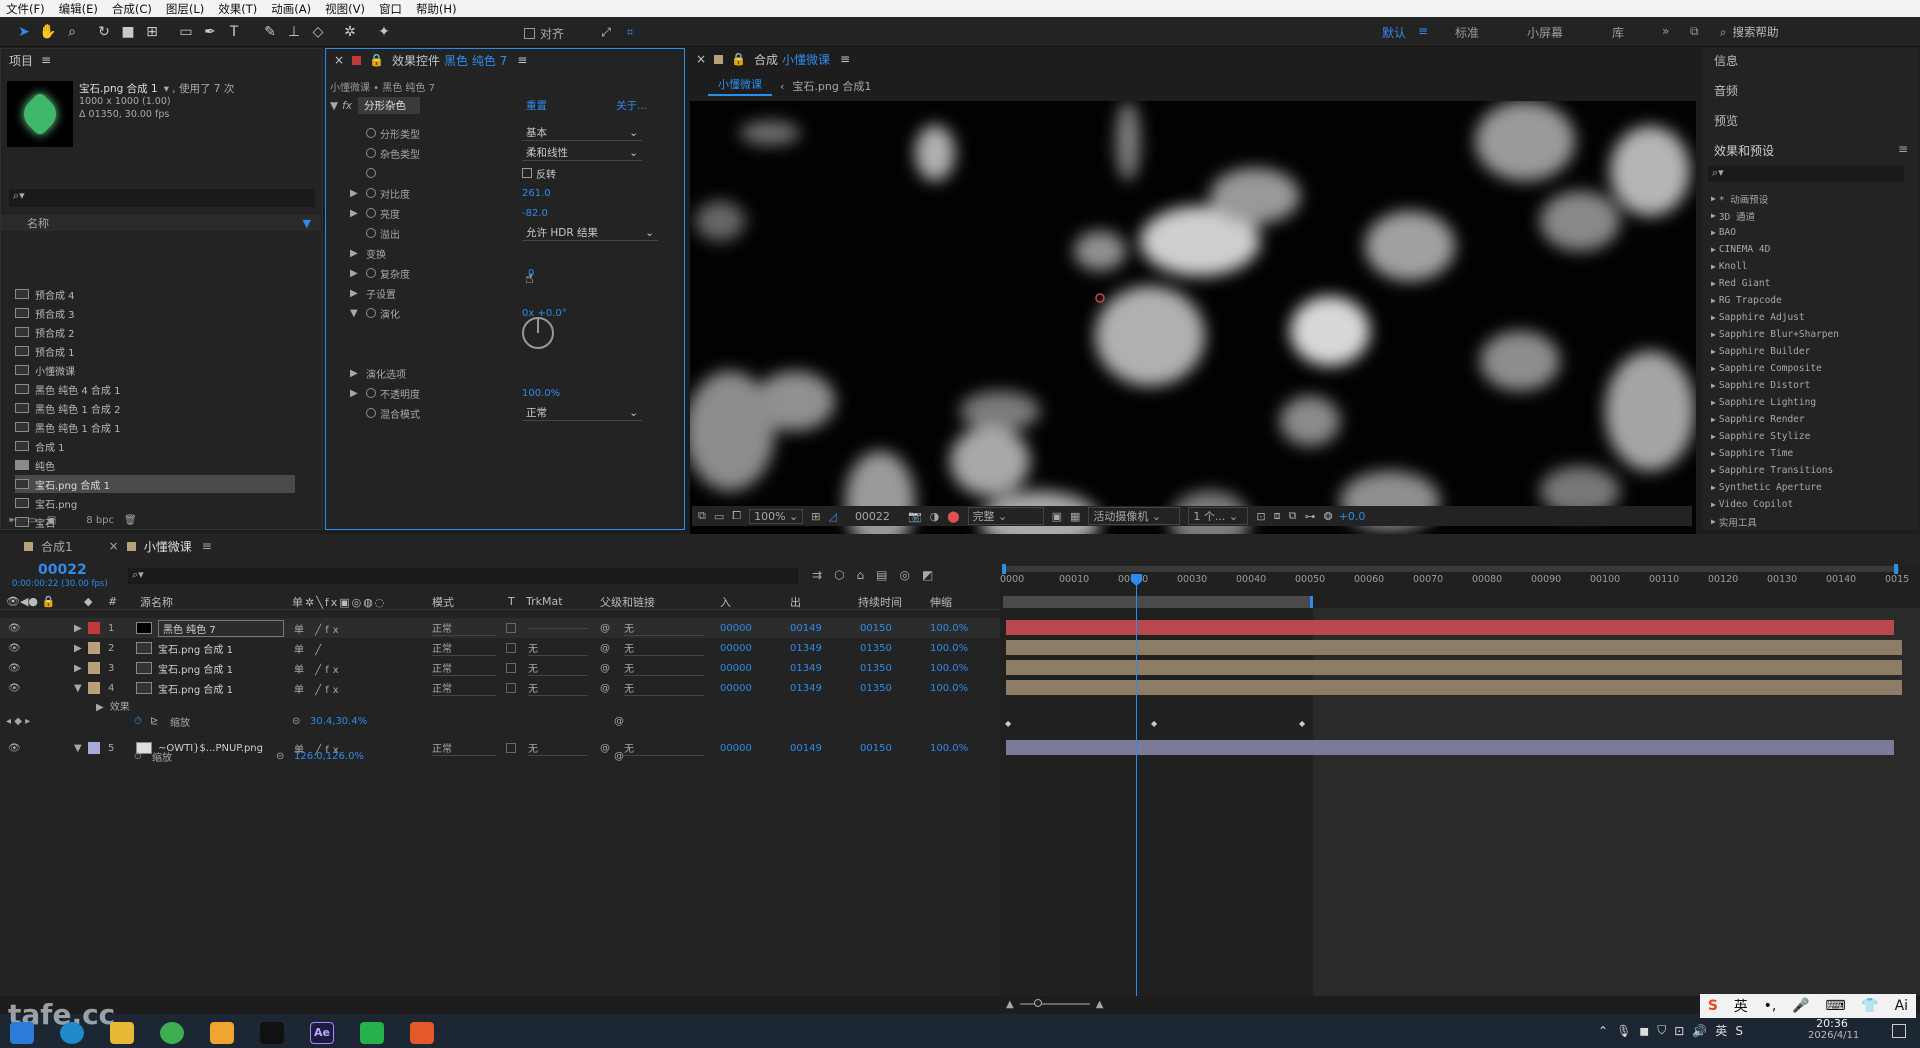  What do you see at coordinates (391, 9) in the screenshot?
I see `menu-window: 窗口` at bounding box center [391, 9].